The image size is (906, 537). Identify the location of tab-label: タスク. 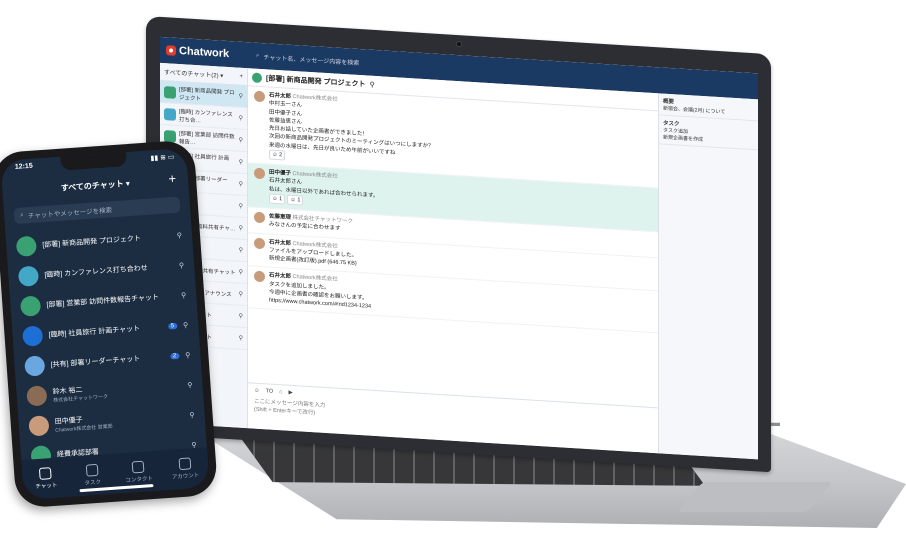
(93, 483).